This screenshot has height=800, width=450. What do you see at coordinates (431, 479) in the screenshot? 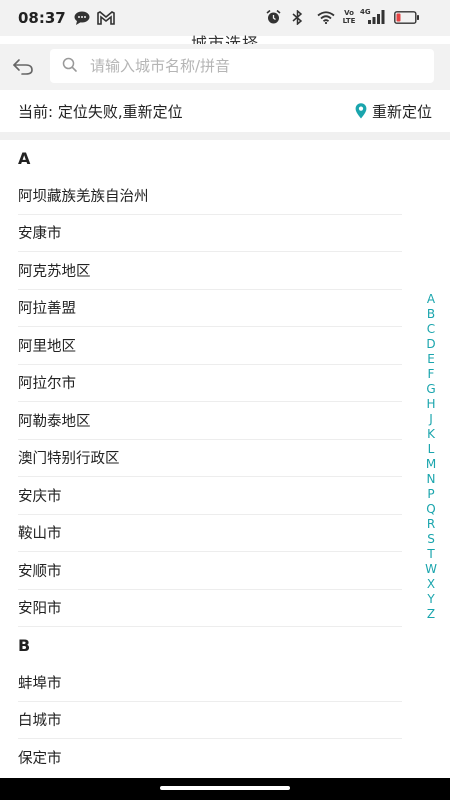
I see `index-letter: N` at bounding box center [431, 479].